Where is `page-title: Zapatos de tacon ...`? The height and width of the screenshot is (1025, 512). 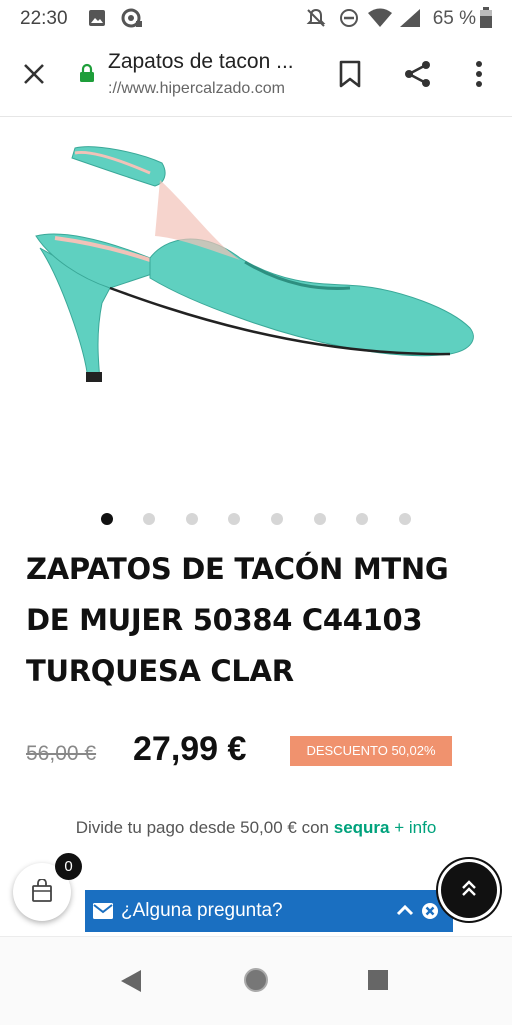 page-title: Zapatos de tacon ... is located at coordinates (201, 62).